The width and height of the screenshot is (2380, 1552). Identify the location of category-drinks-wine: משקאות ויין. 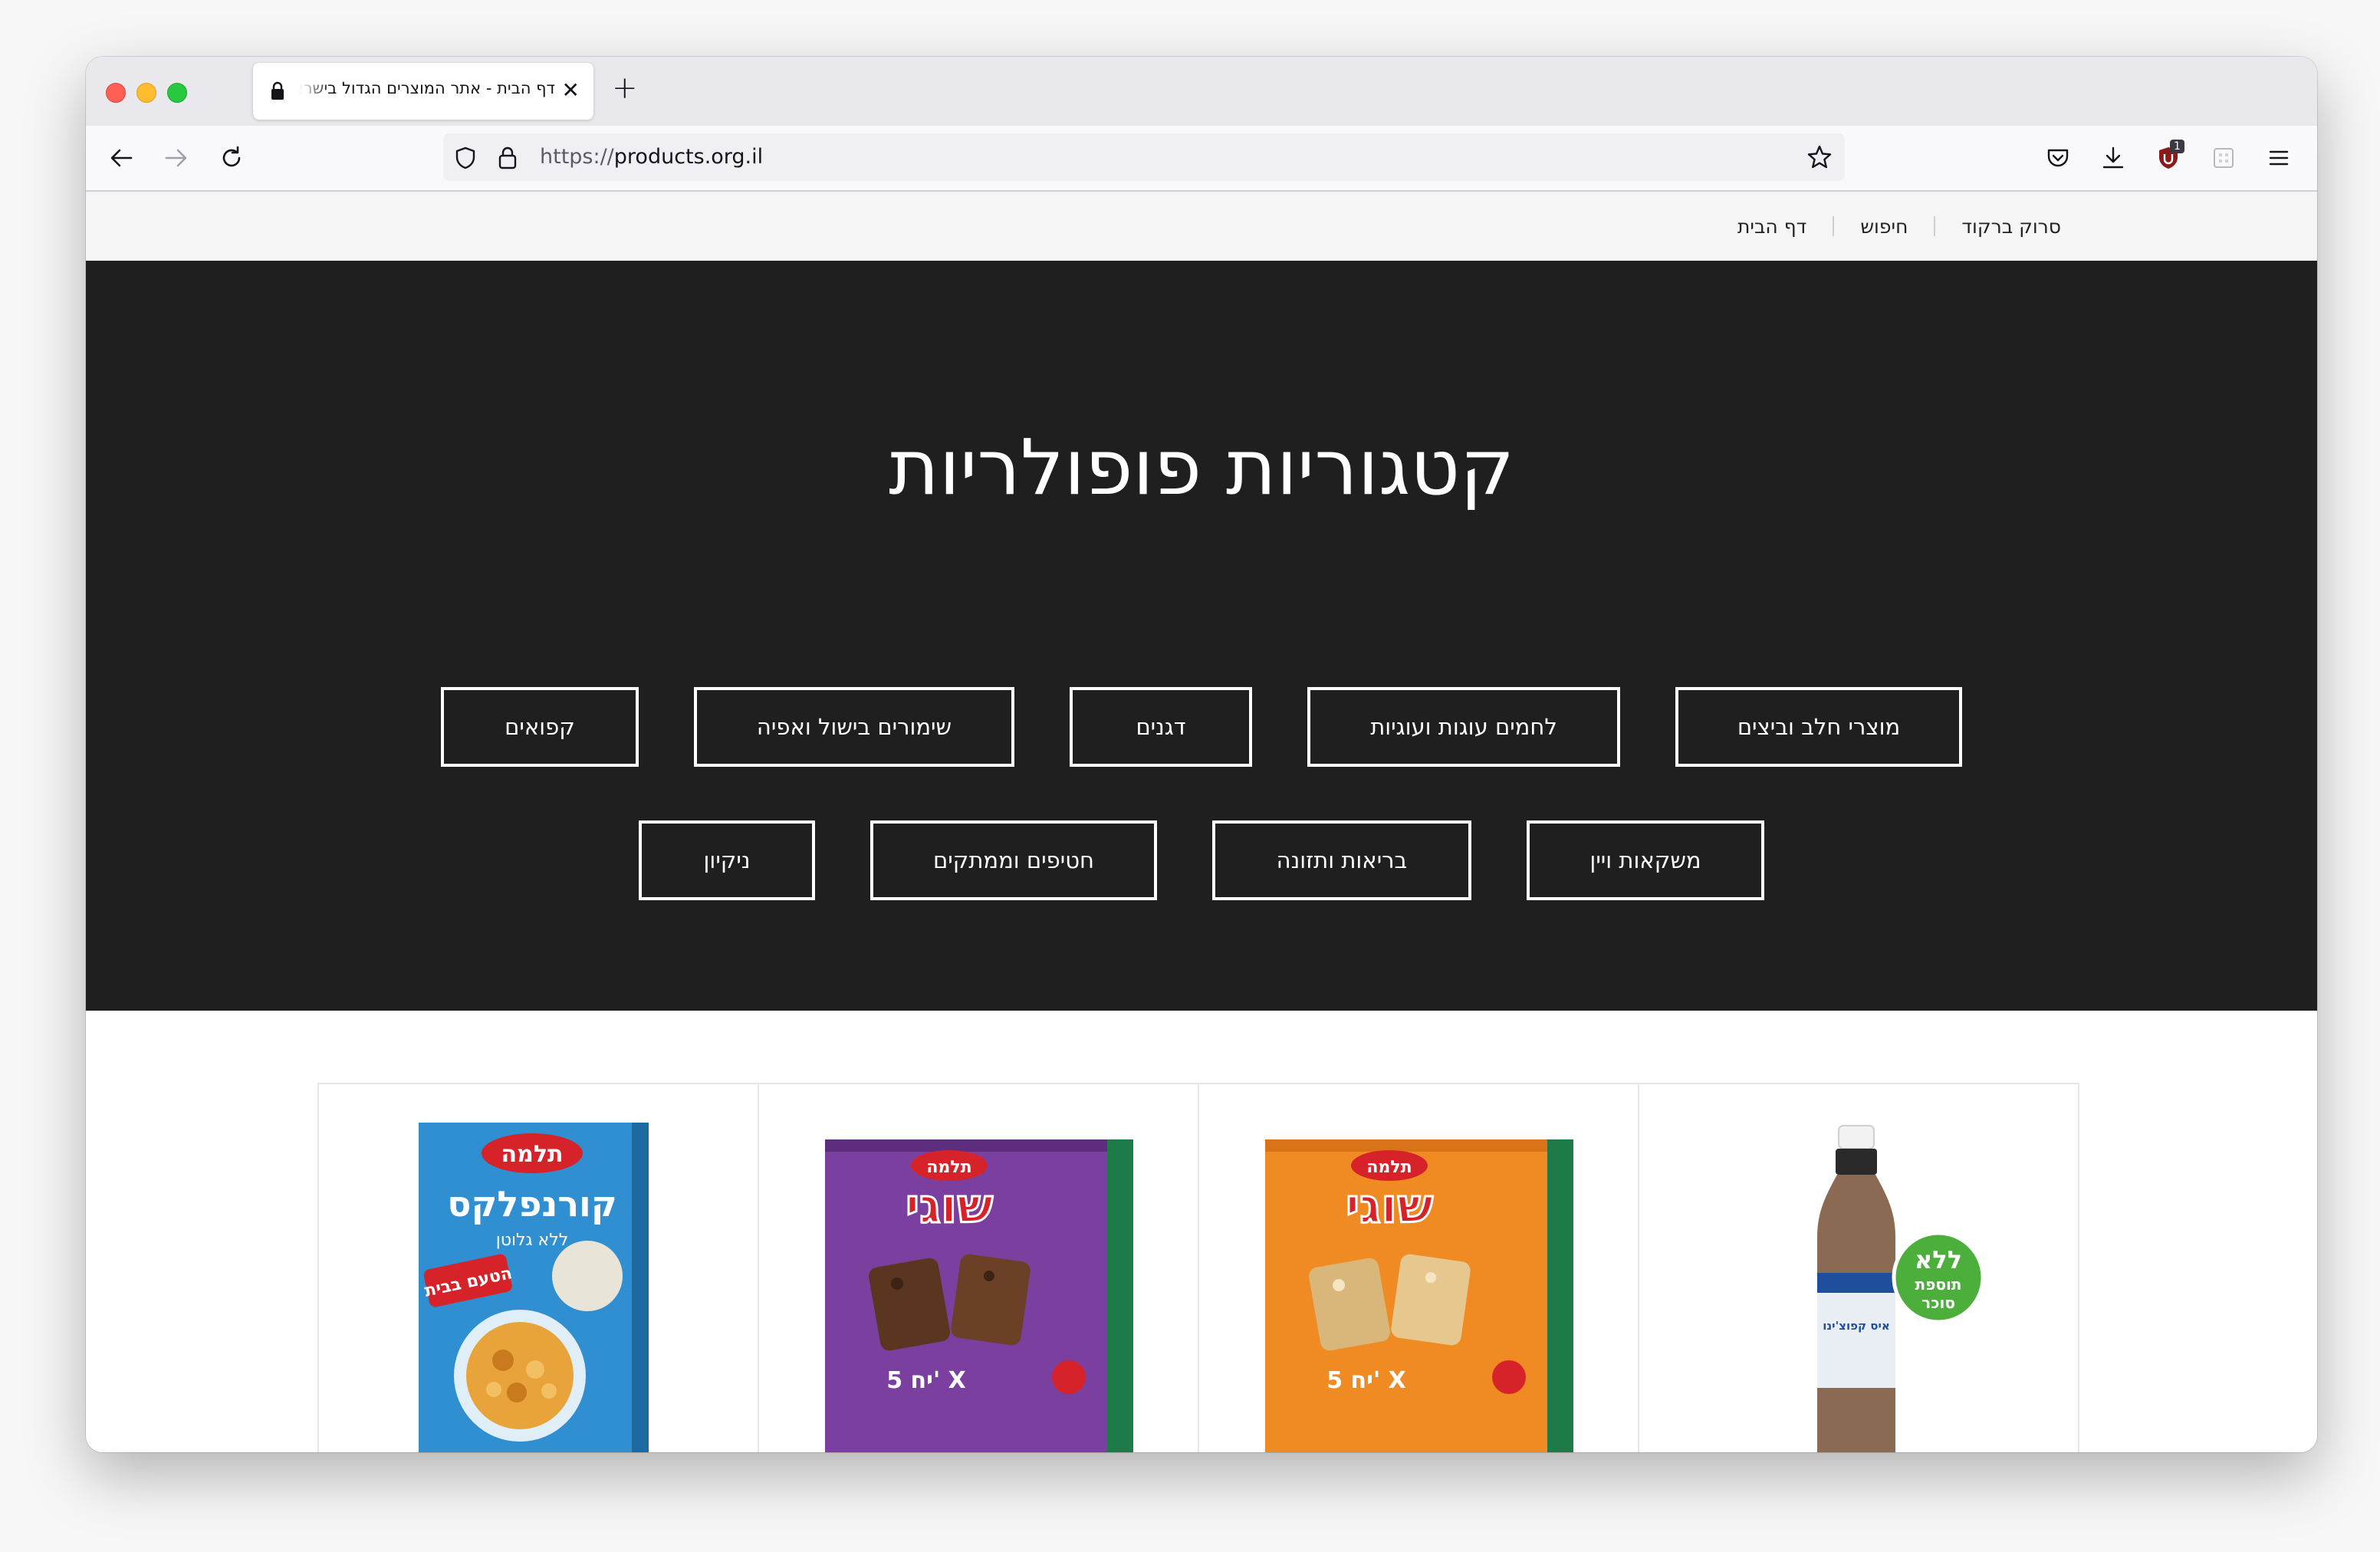
(1646, 860).